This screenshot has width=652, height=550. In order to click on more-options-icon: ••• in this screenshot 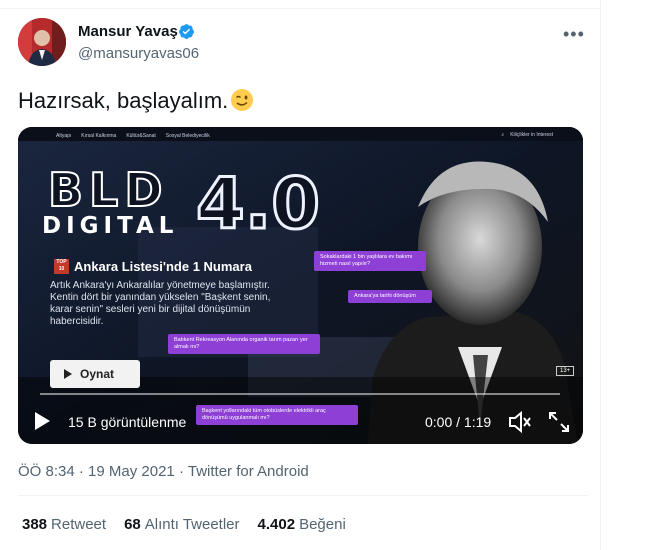, I will do `click(574, 34)`.